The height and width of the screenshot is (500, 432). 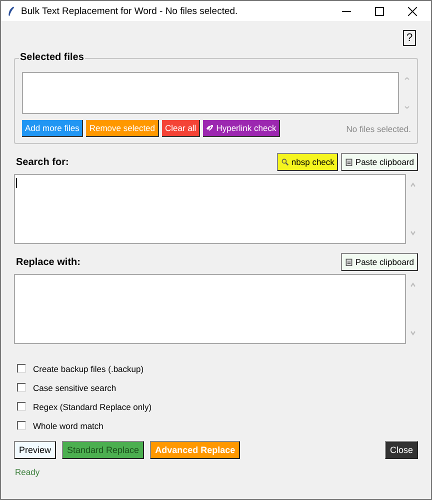 I want to click on files-status: No files selected., so click(x=378, y=129).